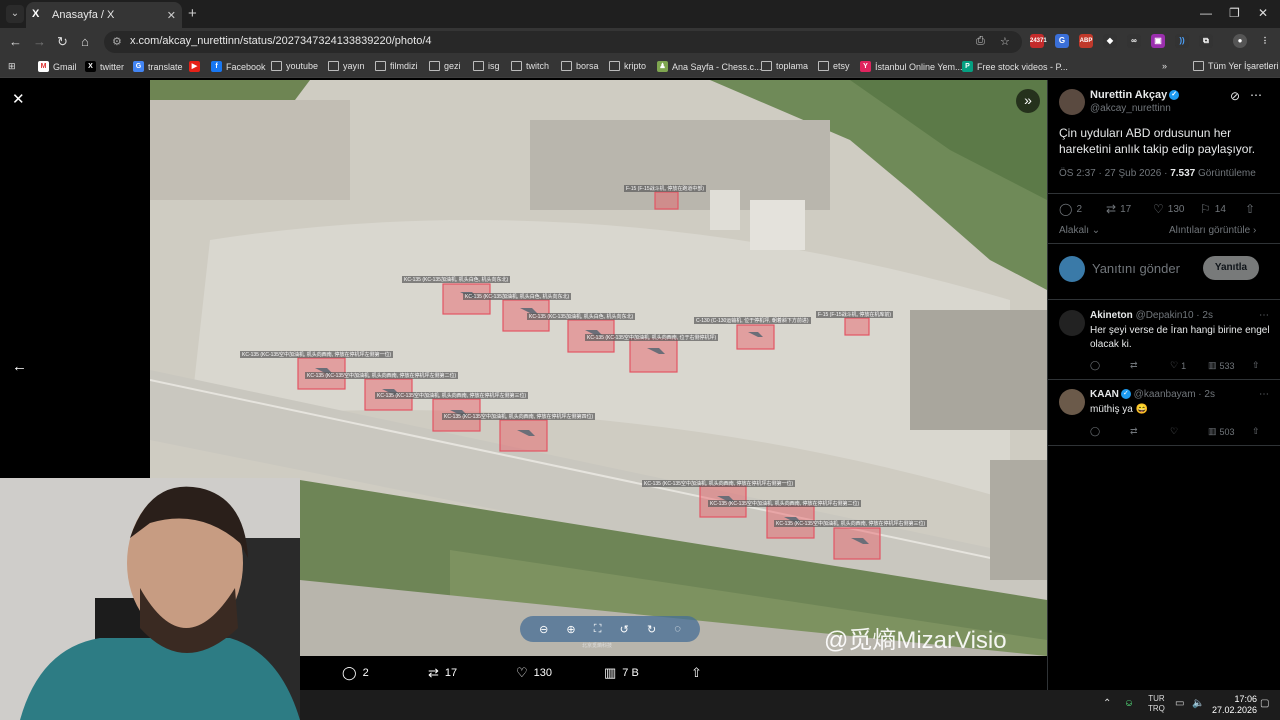 Image resolution: width=1280 pixels, height=720 pixels. Describe the element at coordinates (1110, 41) in the screenshot. I see `extension-icon: ◆` at that location.